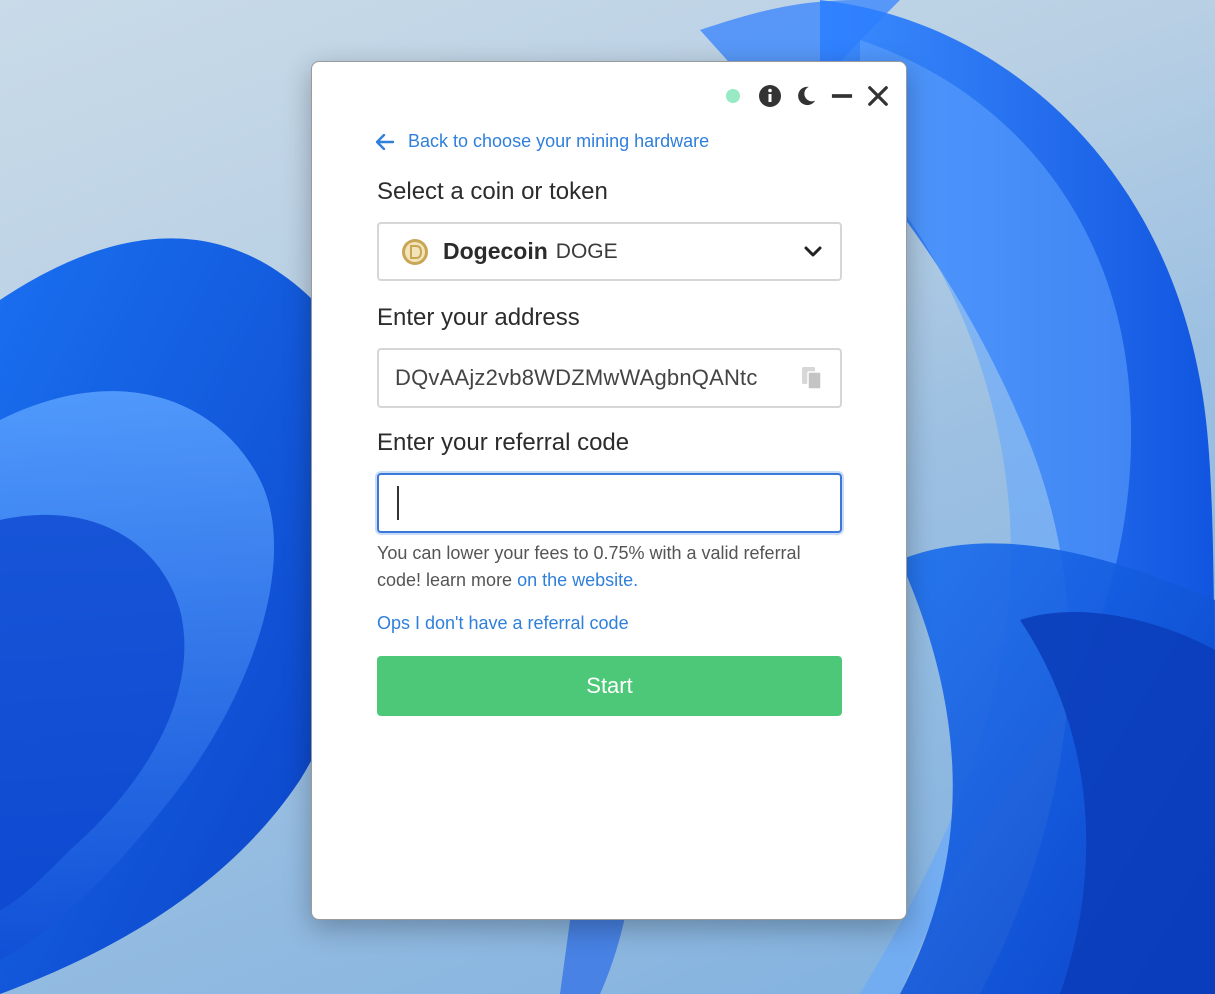 The image size is (1215, 994). Describe the element at coordinates (878, 96) in the screenshot. I see `close-icon` at that location.